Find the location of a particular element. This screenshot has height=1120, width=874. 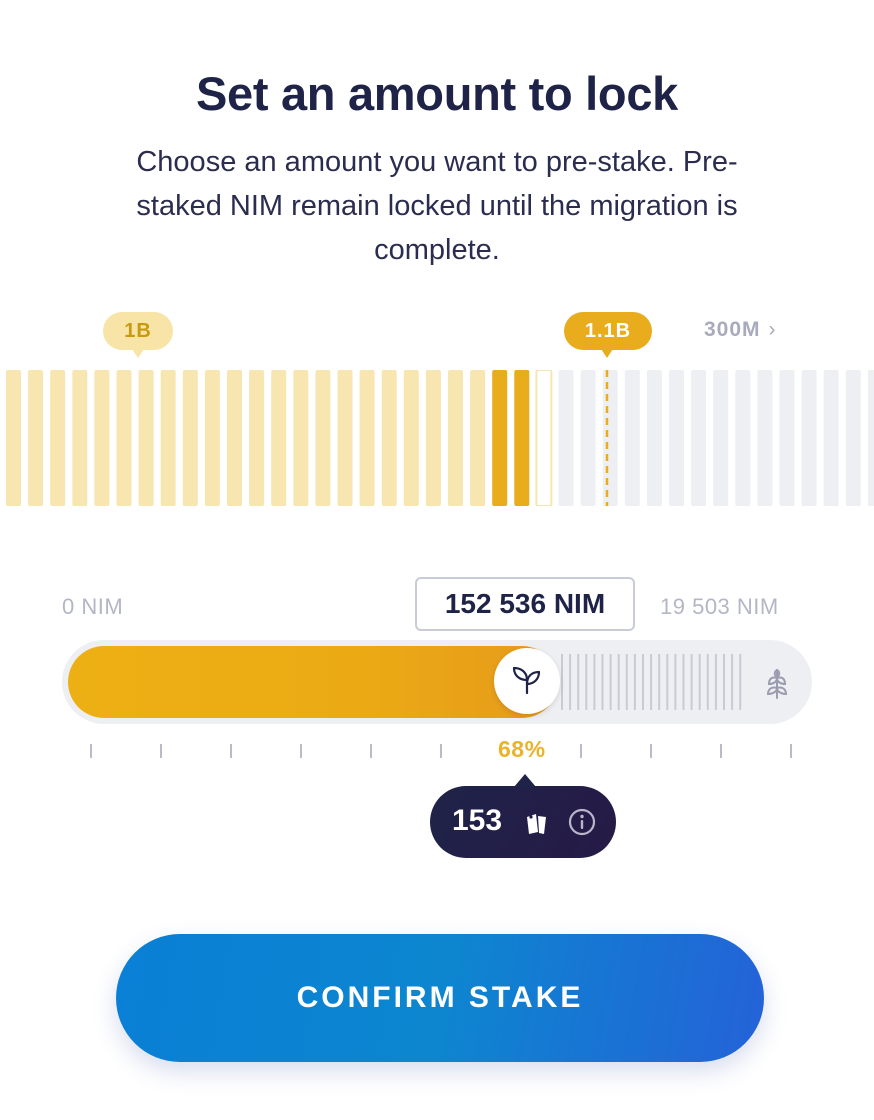

marker-bubble-right: 1.1B is located at coordinates (608, 335).